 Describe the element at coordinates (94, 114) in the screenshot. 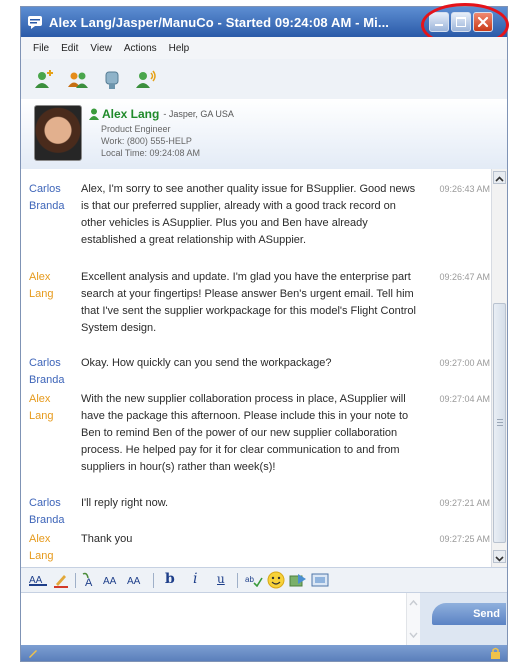

I see `online-status-icon` at that location.